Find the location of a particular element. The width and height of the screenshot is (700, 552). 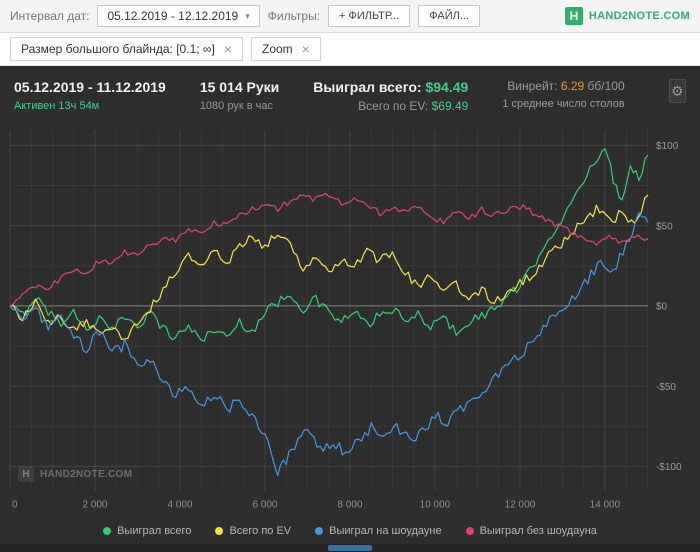

ev-total-value: $69.49 is located at coordinates (450, 106).